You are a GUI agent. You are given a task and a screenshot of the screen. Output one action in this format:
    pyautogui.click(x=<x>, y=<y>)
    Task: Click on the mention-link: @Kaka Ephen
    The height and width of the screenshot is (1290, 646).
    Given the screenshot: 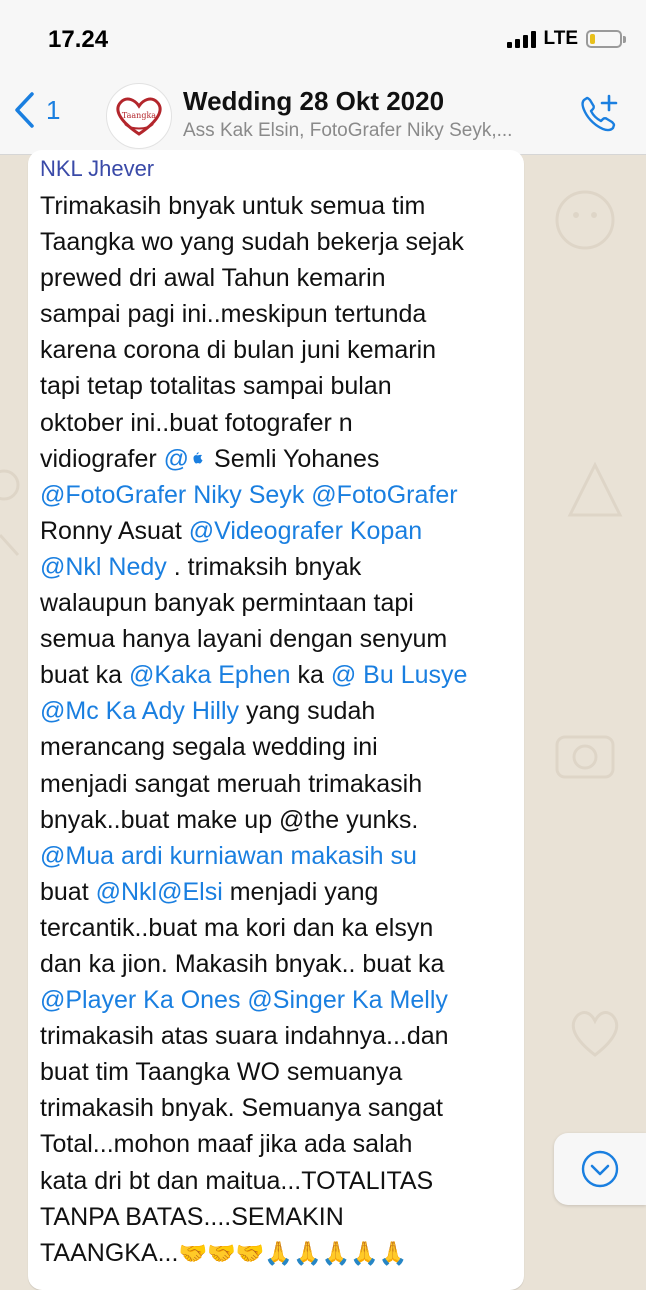 What is the action you would take?
    pyautogui.click(x=210, y=675)
    